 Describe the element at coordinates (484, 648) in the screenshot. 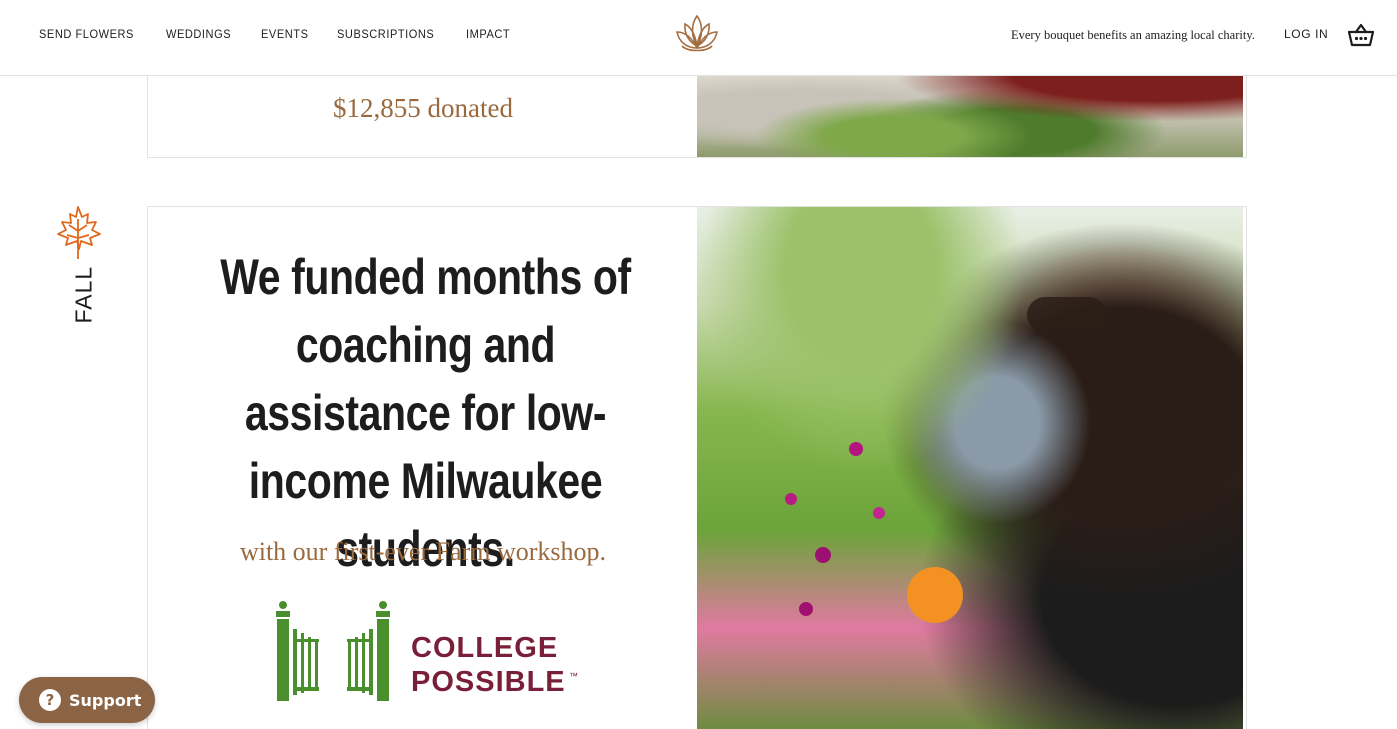

I see `partner-name-line1: COLLEGE` at that location.